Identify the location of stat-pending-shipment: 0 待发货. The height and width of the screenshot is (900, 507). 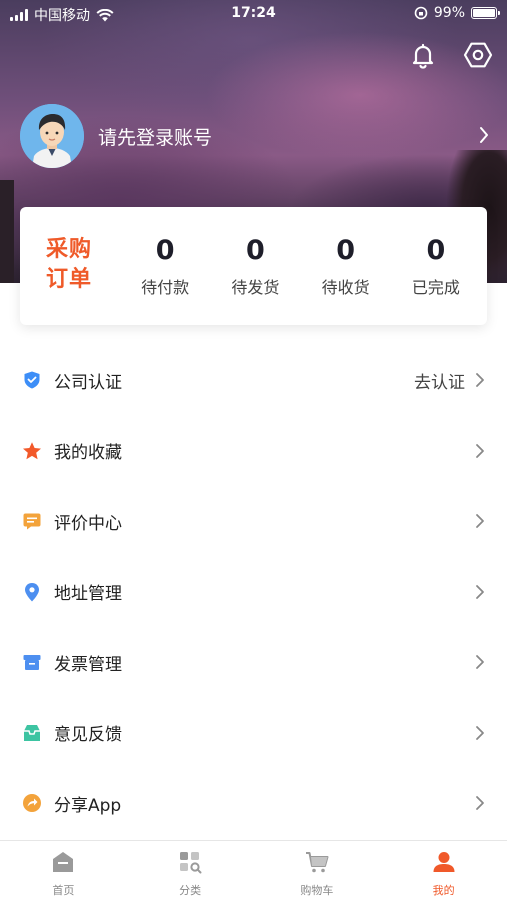
(255, 266).